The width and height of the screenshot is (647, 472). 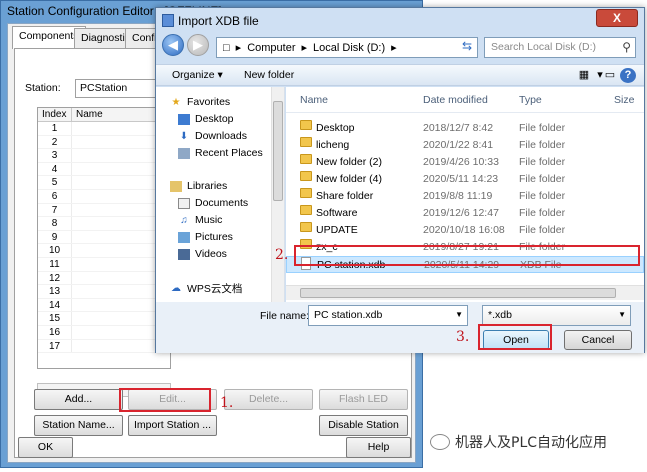 I want to click on refresh-icon: ⇆, so click(x=467, y=47).